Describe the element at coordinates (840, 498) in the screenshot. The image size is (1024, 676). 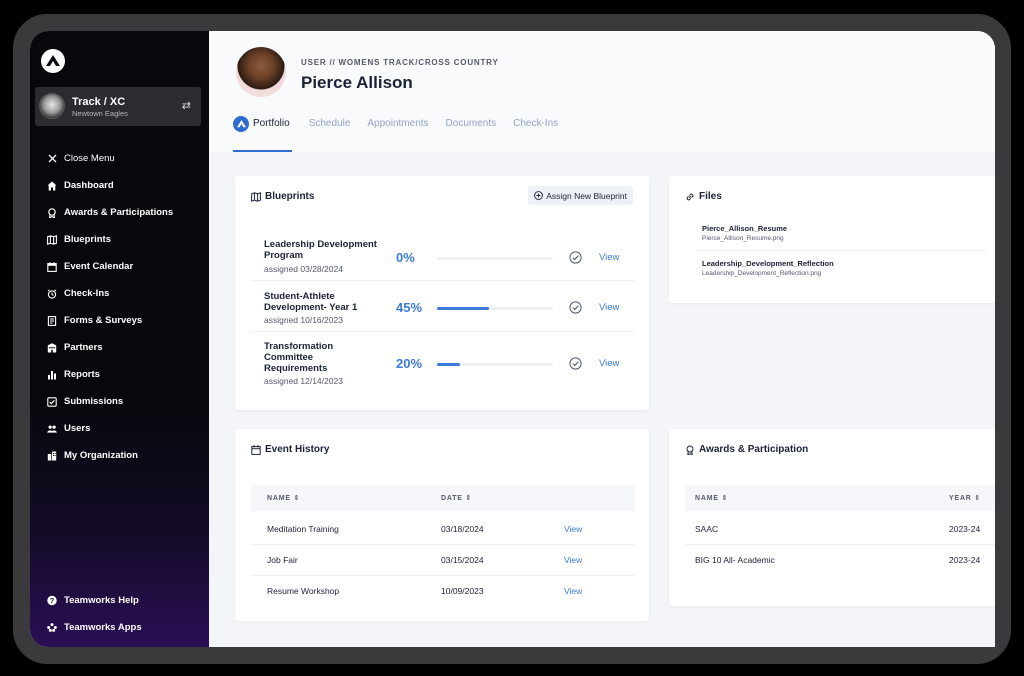
I see `awards-table-header: NAME ⇕ YEAR ⇕` at that location.